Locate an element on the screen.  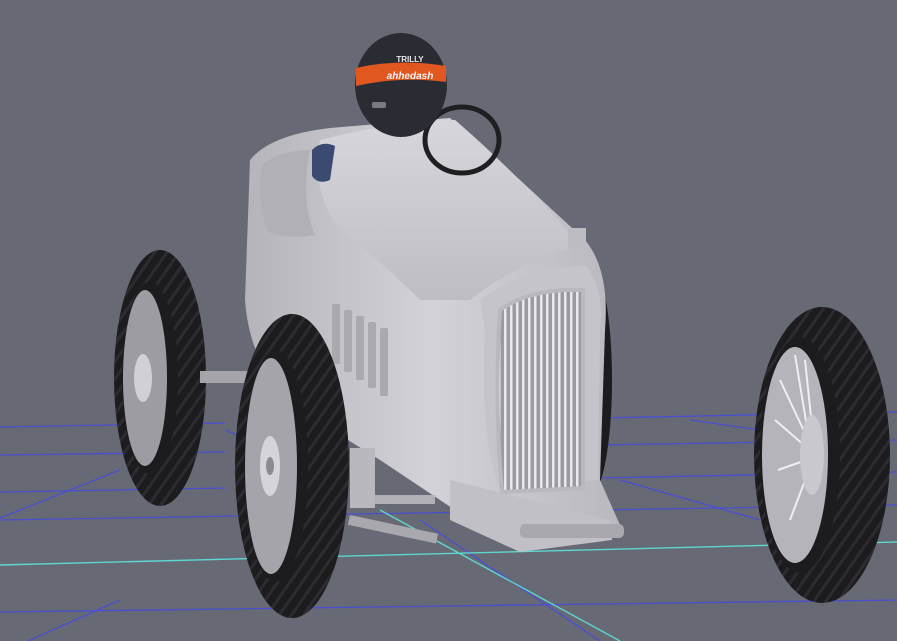
driver-helmet: TRILLY ahhedash is located at coordinates (401, 85).